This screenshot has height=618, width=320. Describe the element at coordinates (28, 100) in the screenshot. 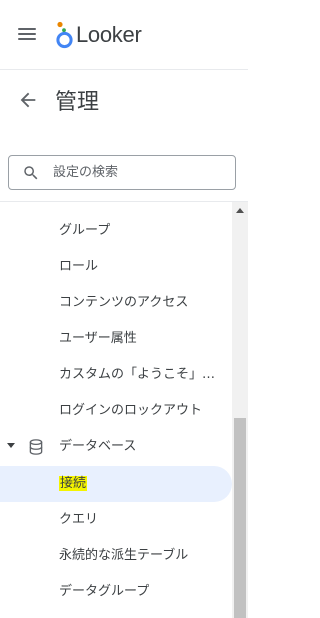

I see `back-arrow-icon` at that location.